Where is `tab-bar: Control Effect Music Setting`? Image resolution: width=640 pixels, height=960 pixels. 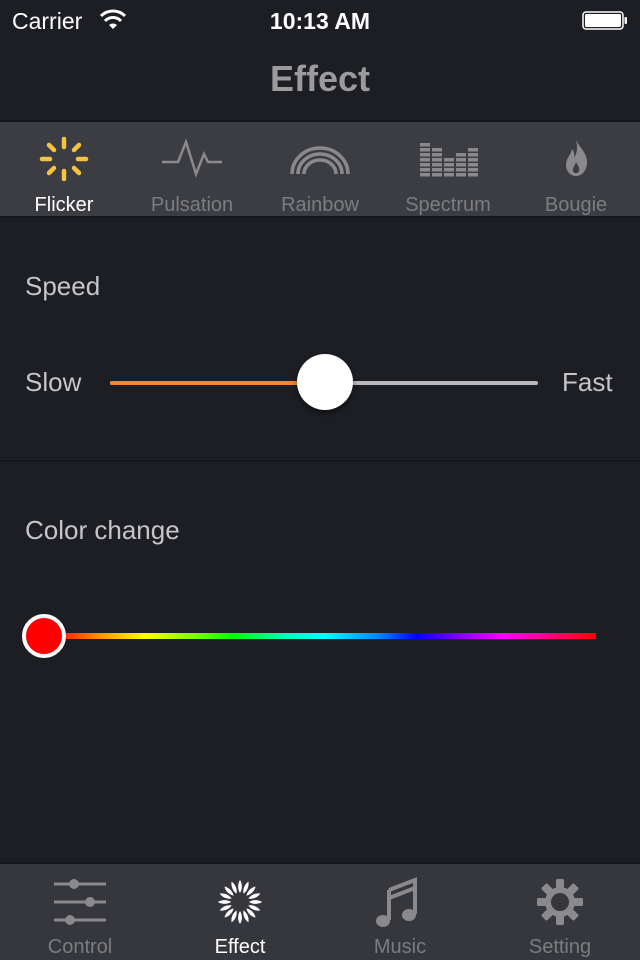
tab-bar: Control Effect Music Setting is located at coordinates (320, 911).